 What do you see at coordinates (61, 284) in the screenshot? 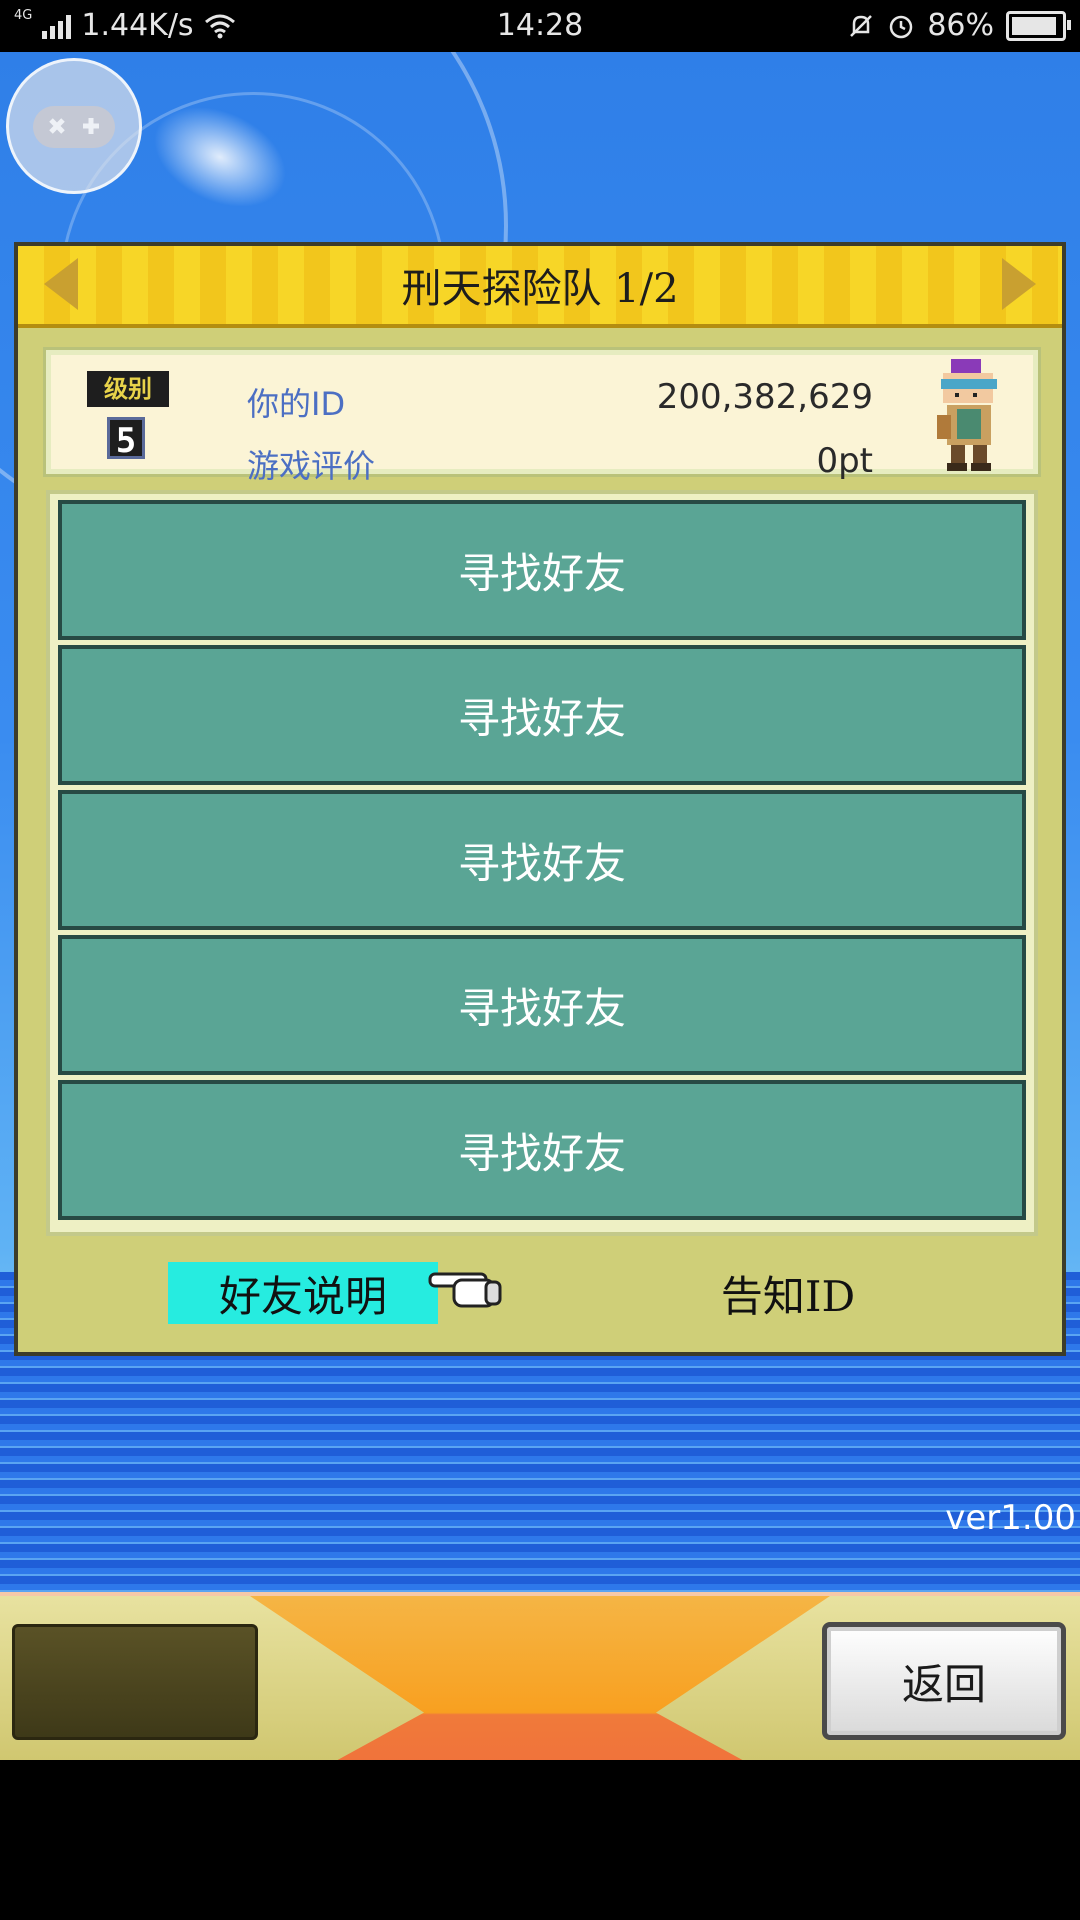
I see `prev-page-arrow-icon` at bounding box center [61, 284].